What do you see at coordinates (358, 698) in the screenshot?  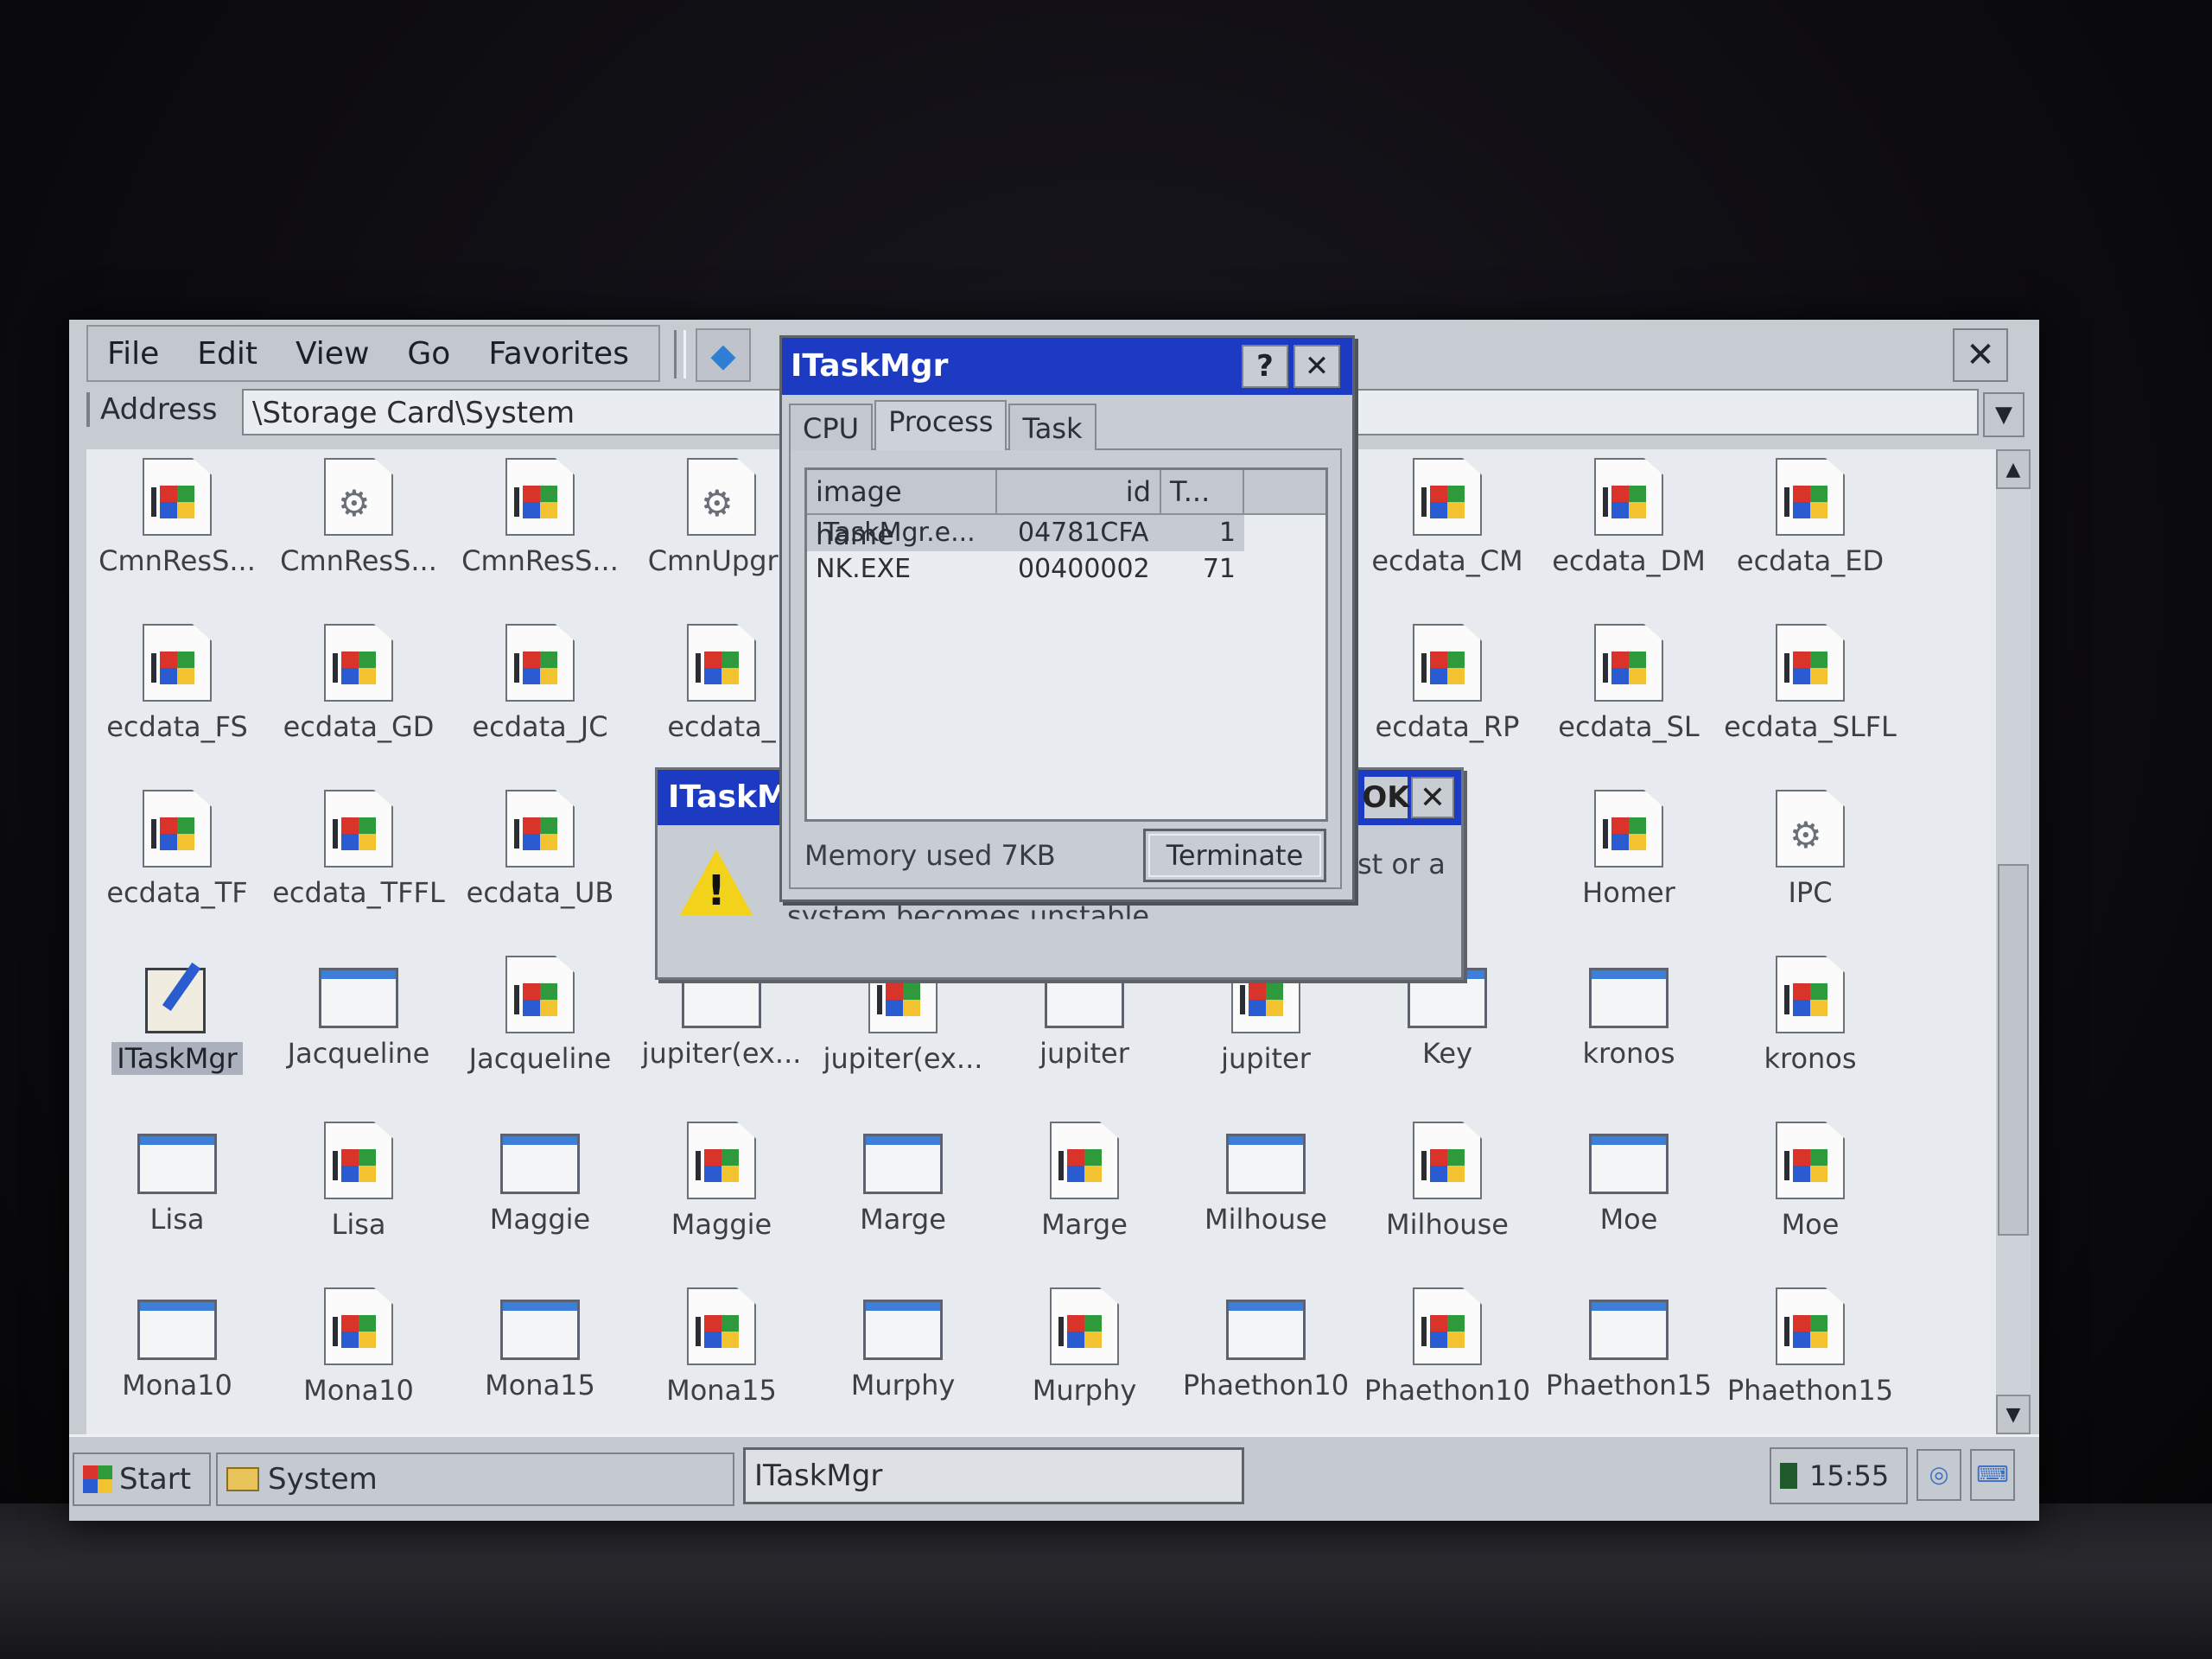 I see `file-item: ecdata_GD` at bounding box center [358, 698].